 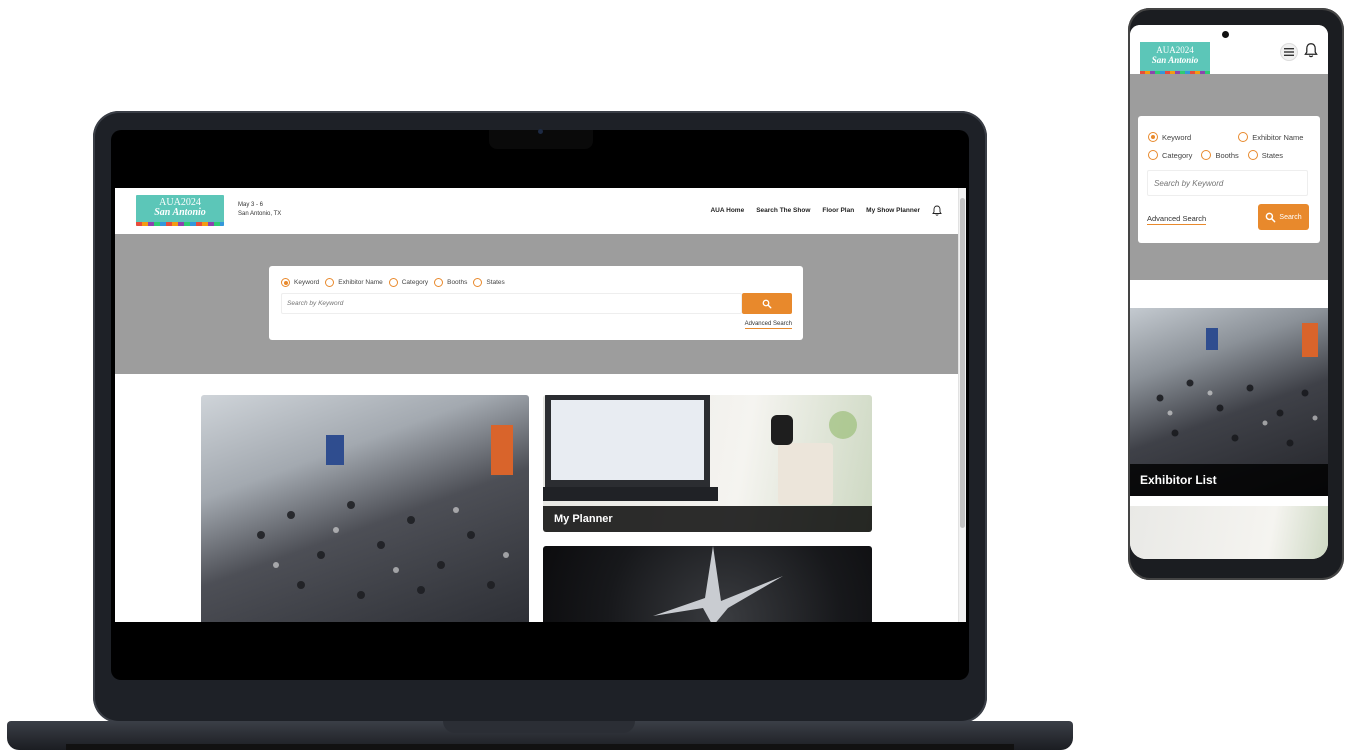 What do you see at coordinates (540, 131) in the screenshot?
I see `laptop-camera` at bounding box center [540, 131].